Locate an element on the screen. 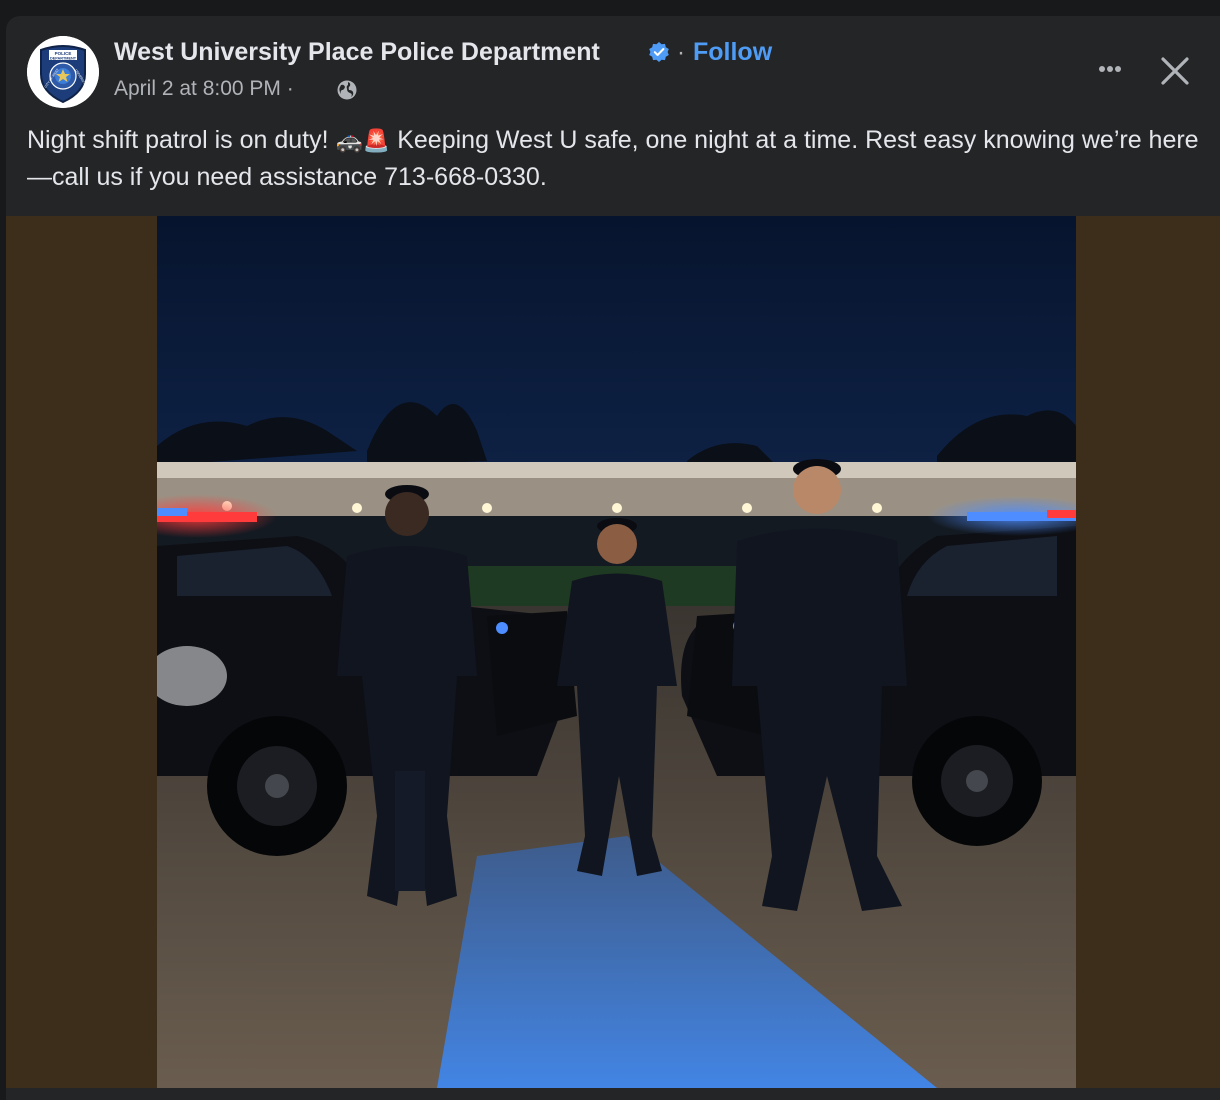  more-options-icon is located at coordinates (1110, 69).